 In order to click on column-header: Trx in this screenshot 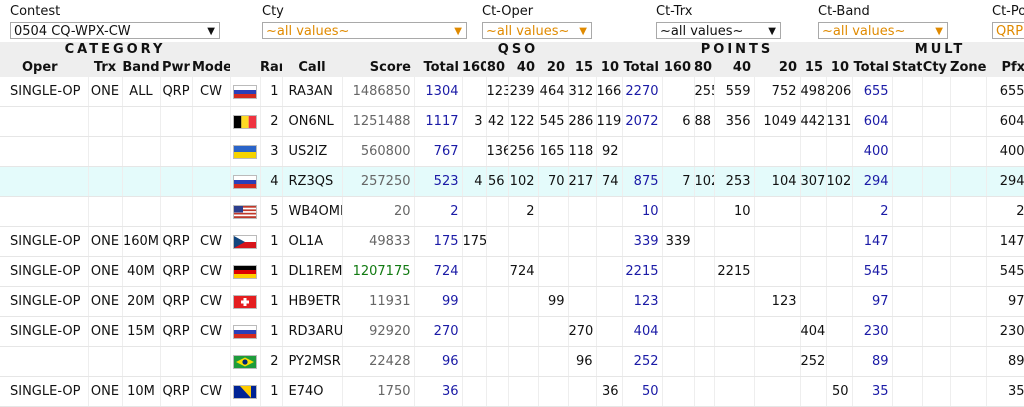, I will do `click(105, 67)`.